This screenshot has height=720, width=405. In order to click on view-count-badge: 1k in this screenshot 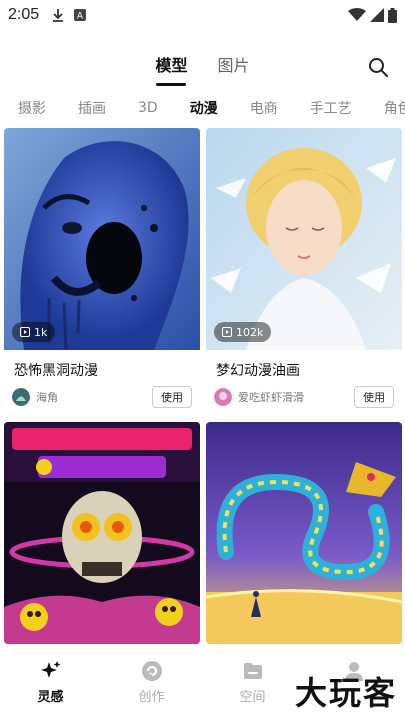, I will do `click(34, 332)`.